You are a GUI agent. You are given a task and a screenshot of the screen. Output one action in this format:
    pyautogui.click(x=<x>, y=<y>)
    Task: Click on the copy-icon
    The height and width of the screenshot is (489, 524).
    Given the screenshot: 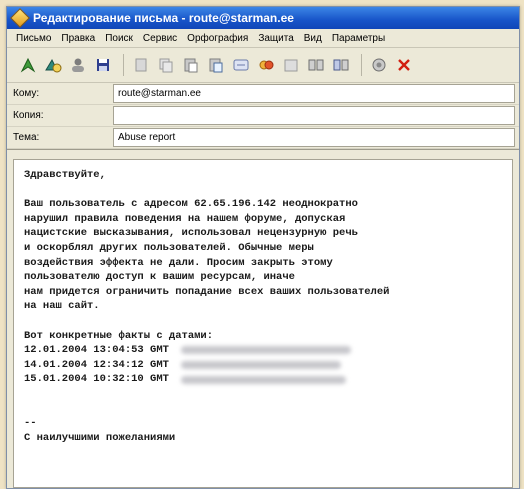 What is the action you would take?
    pyautogui.click(x=166, y=65)
    